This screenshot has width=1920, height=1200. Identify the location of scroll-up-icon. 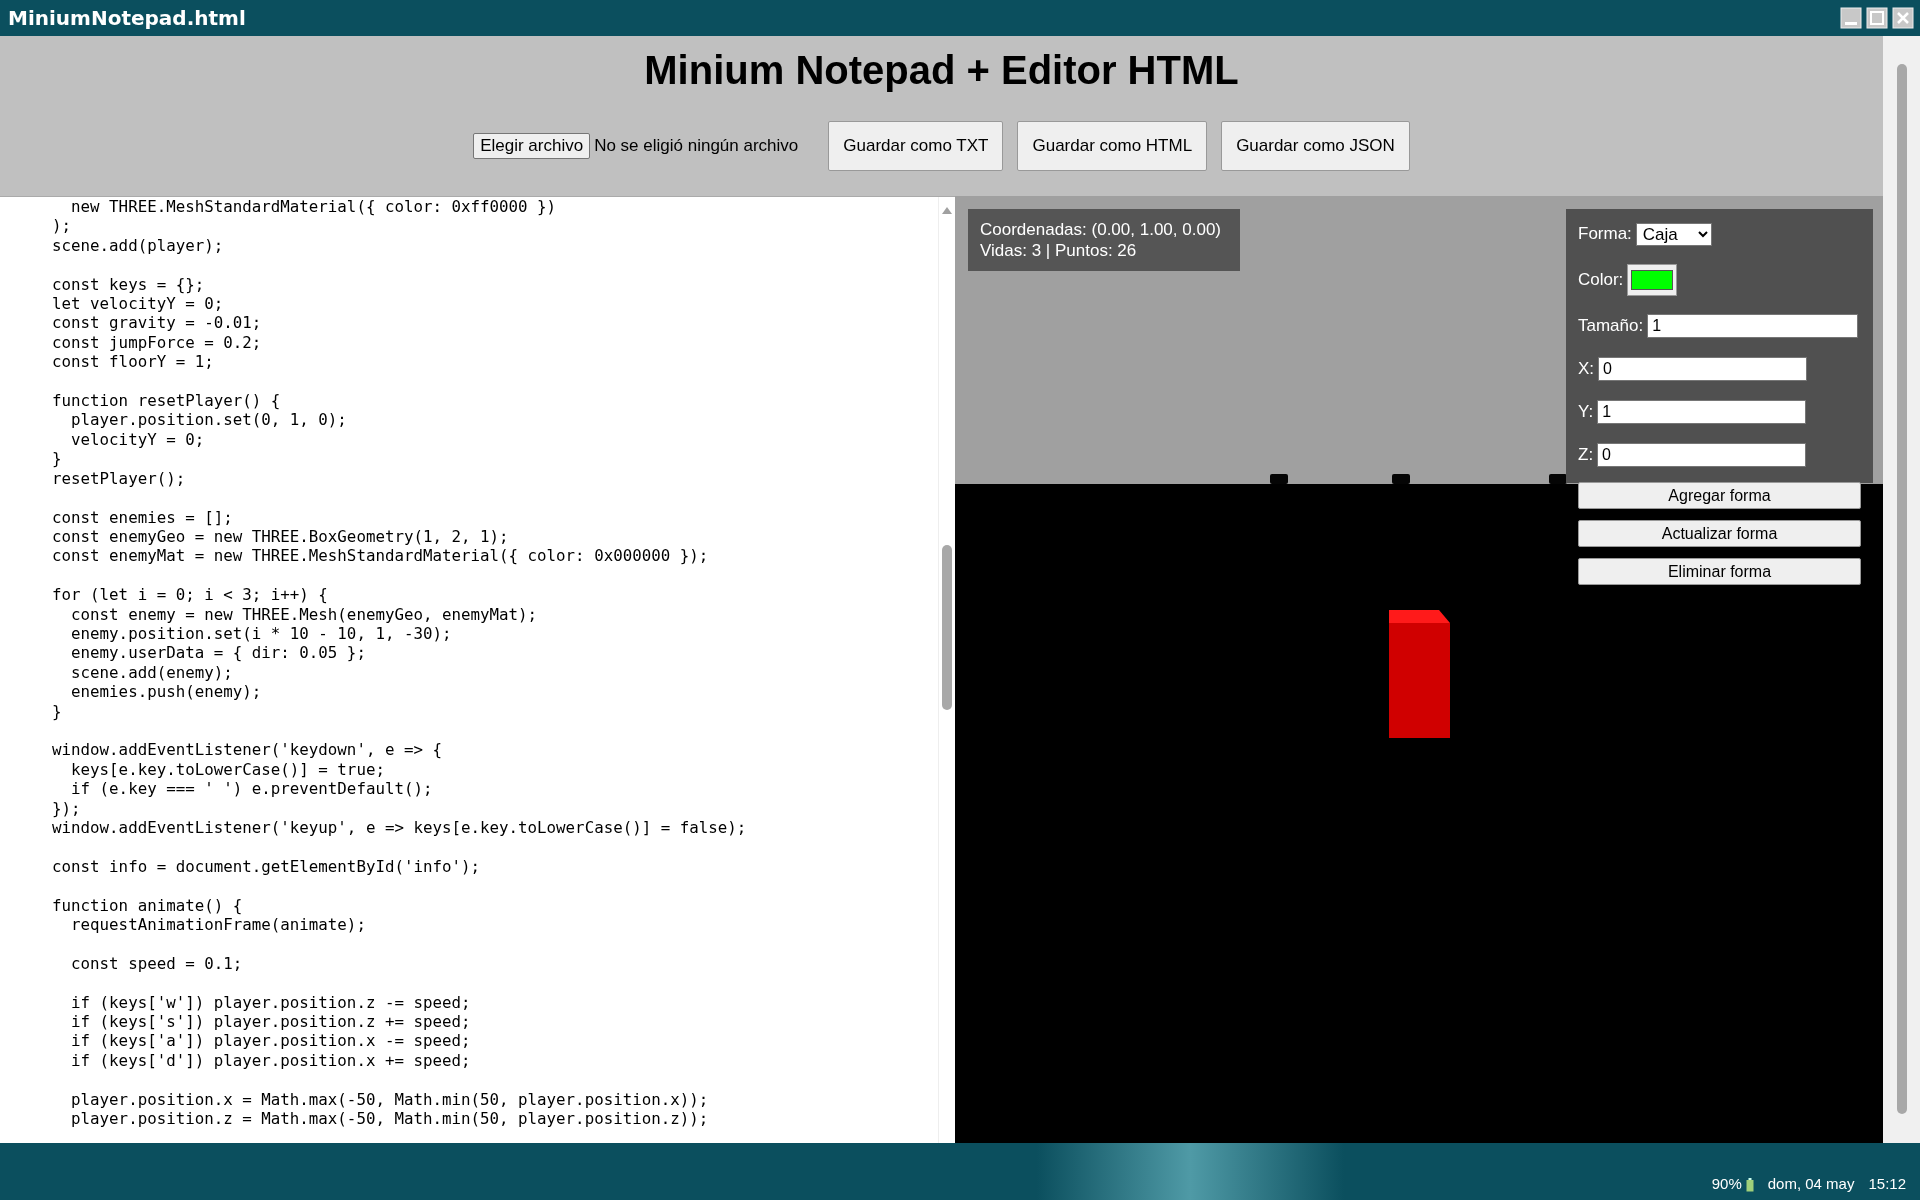
(947, 210).